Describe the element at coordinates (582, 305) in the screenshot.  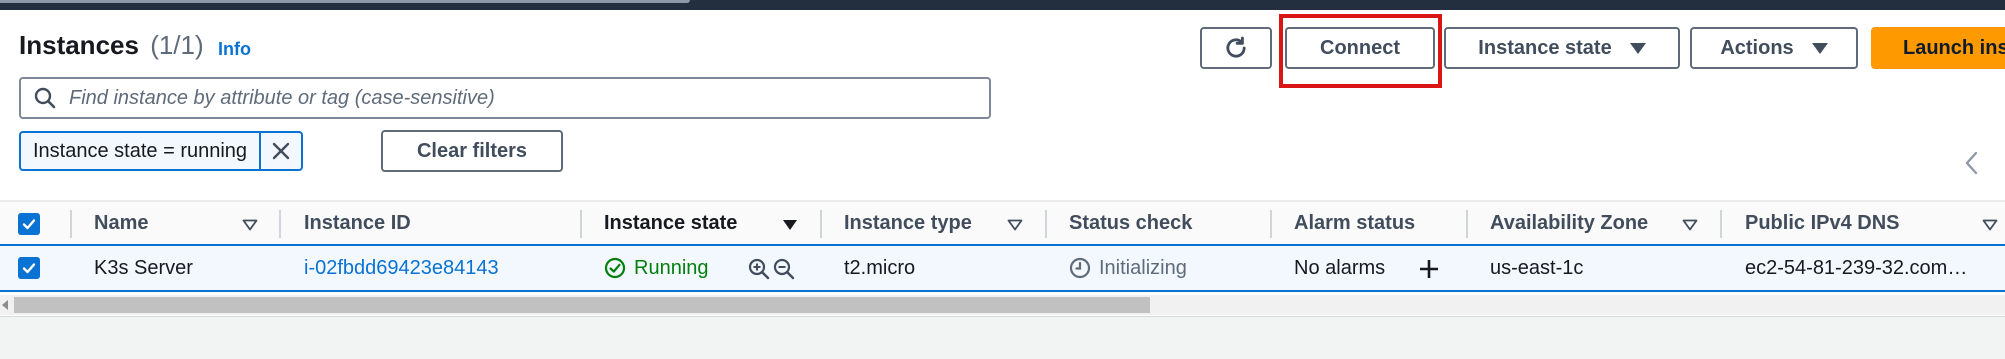
I see `scrollbar-thumb` at that location.